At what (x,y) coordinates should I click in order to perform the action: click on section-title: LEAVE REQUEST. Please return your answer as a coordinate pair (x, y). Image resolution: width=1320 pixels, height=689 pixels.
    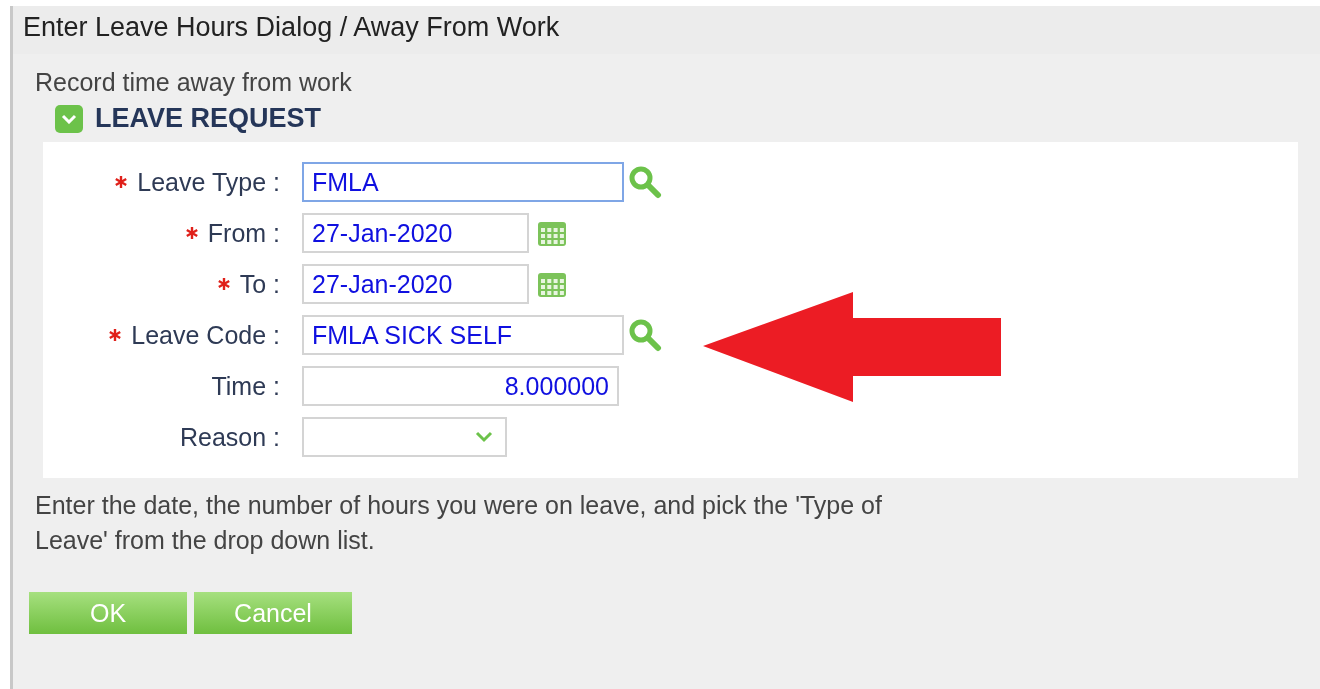
    Looking at the image, I should click on (208, 118).